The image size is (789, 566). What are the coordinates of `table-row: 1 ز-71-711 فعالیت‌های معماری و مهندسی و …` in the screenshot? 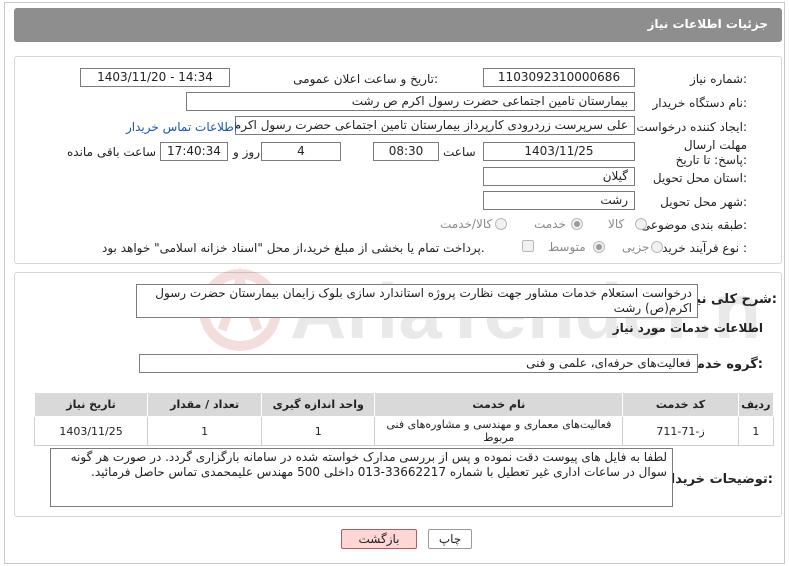 It's located at (404, 431).